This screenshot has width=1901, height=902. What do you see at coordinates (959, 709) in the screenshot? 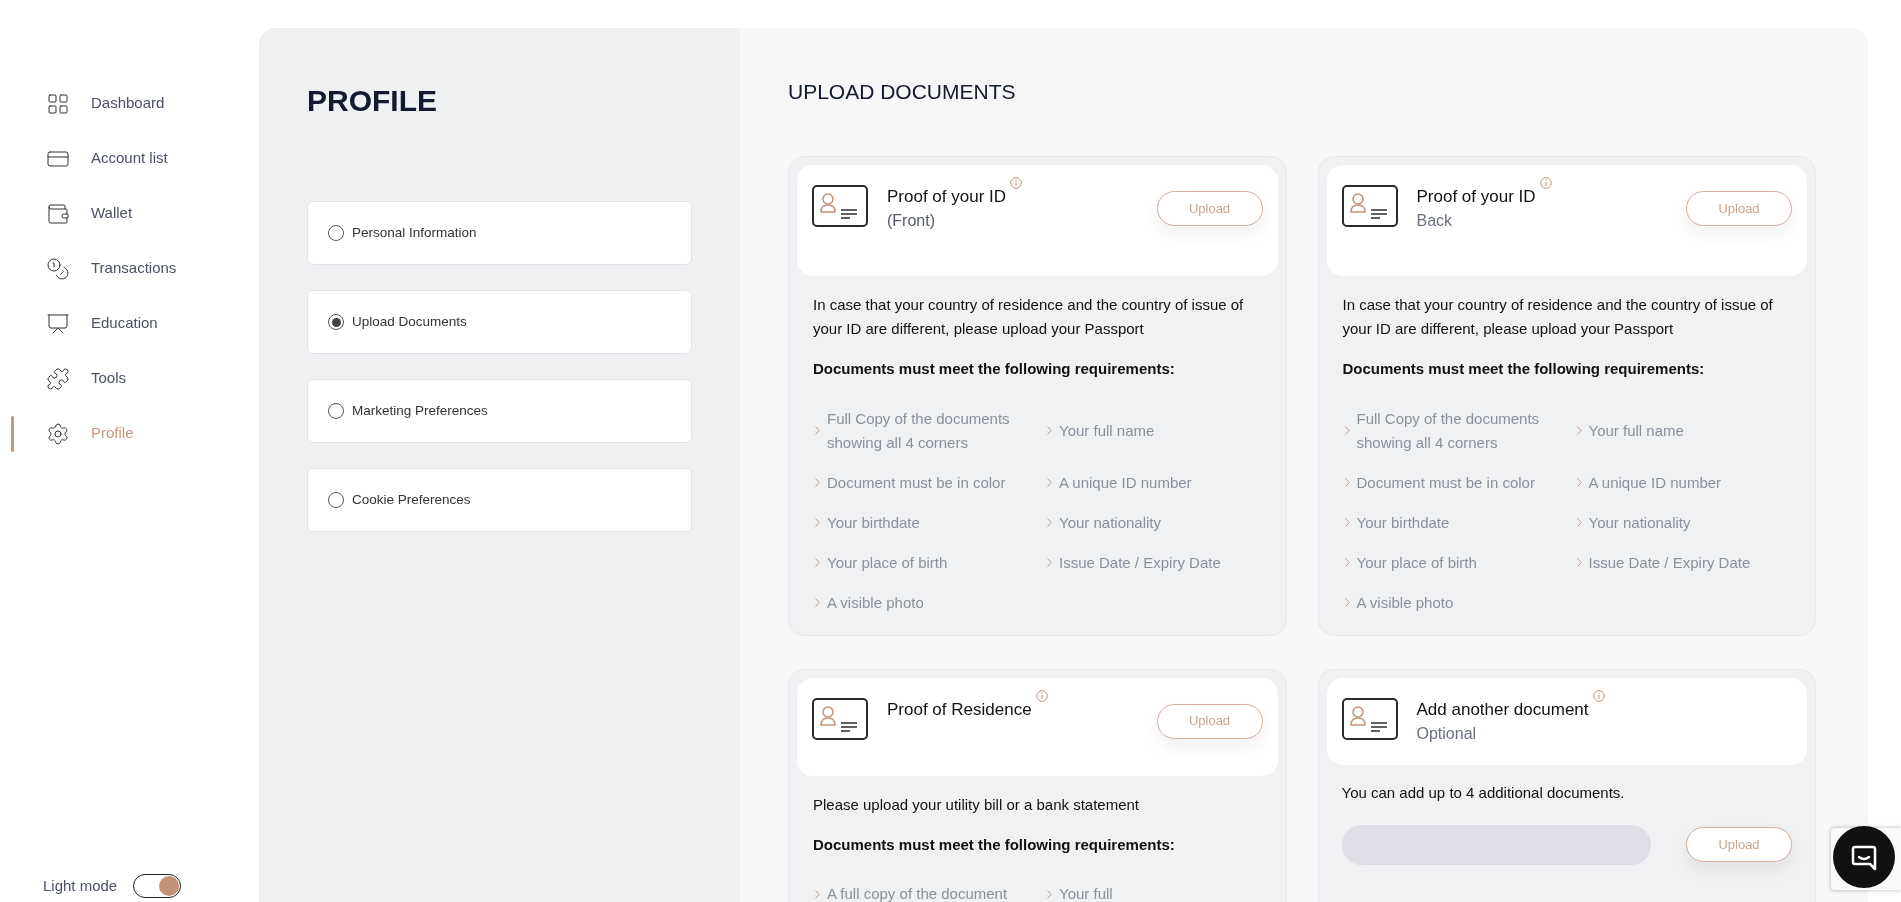
I see `document-title: Proof of Residence` at bounding box center [959, 709].